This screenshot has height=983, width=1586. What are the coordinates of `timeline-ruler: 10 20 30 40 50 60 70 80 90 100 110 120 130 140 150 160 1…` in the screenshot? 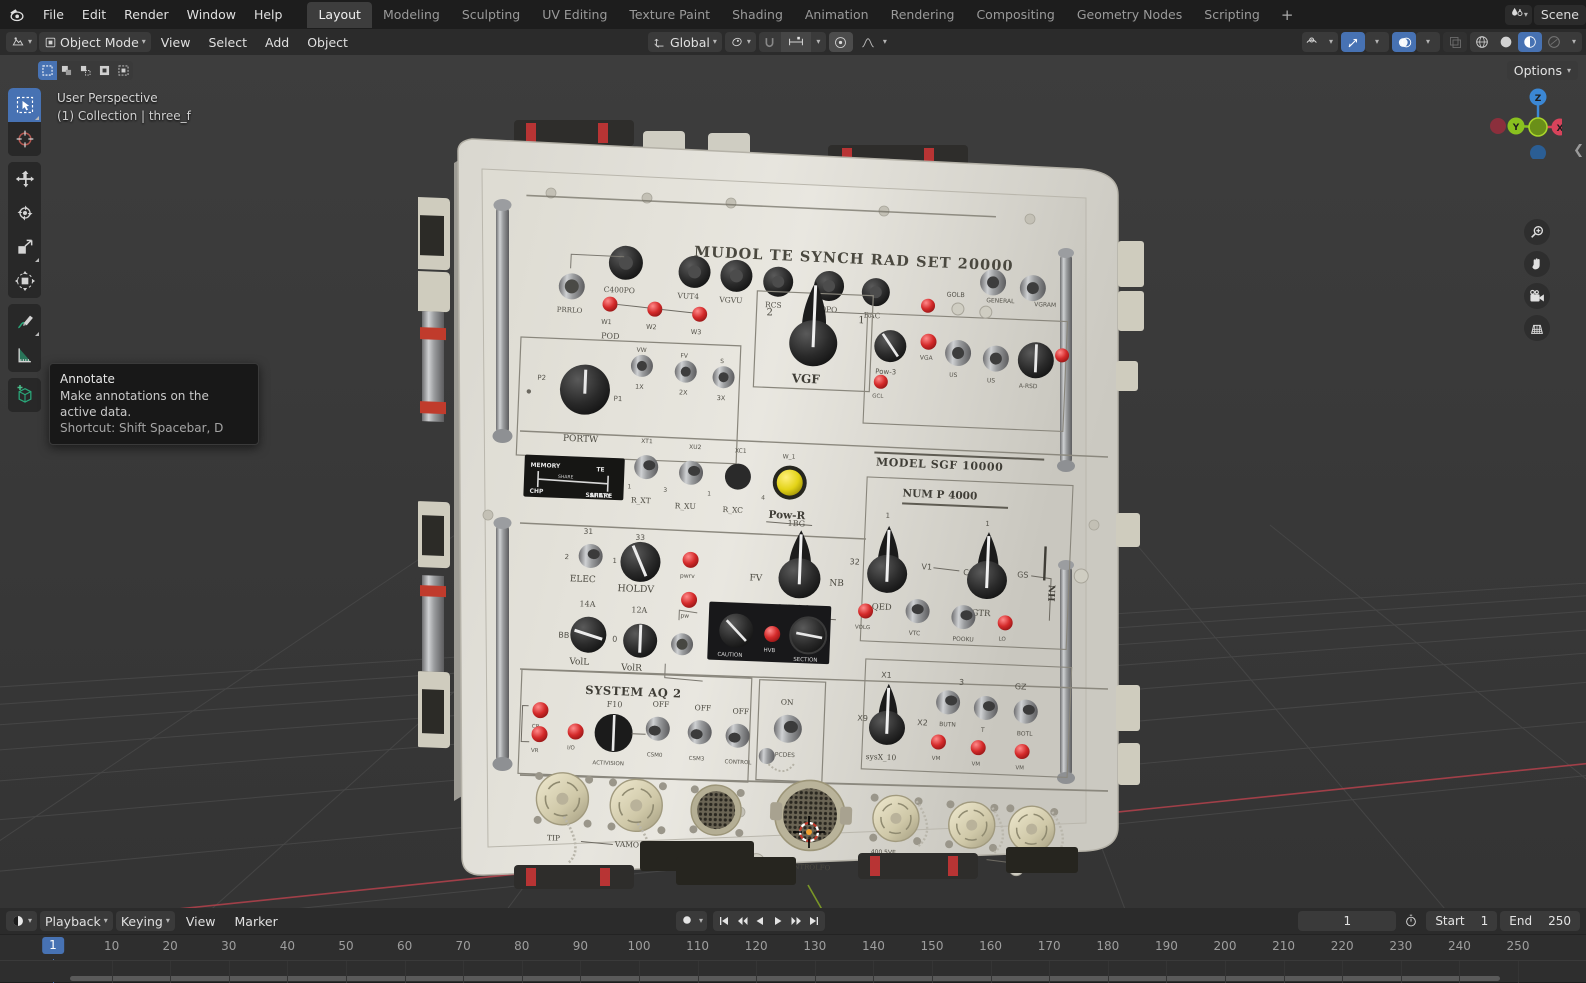 It's located at (793, 958).